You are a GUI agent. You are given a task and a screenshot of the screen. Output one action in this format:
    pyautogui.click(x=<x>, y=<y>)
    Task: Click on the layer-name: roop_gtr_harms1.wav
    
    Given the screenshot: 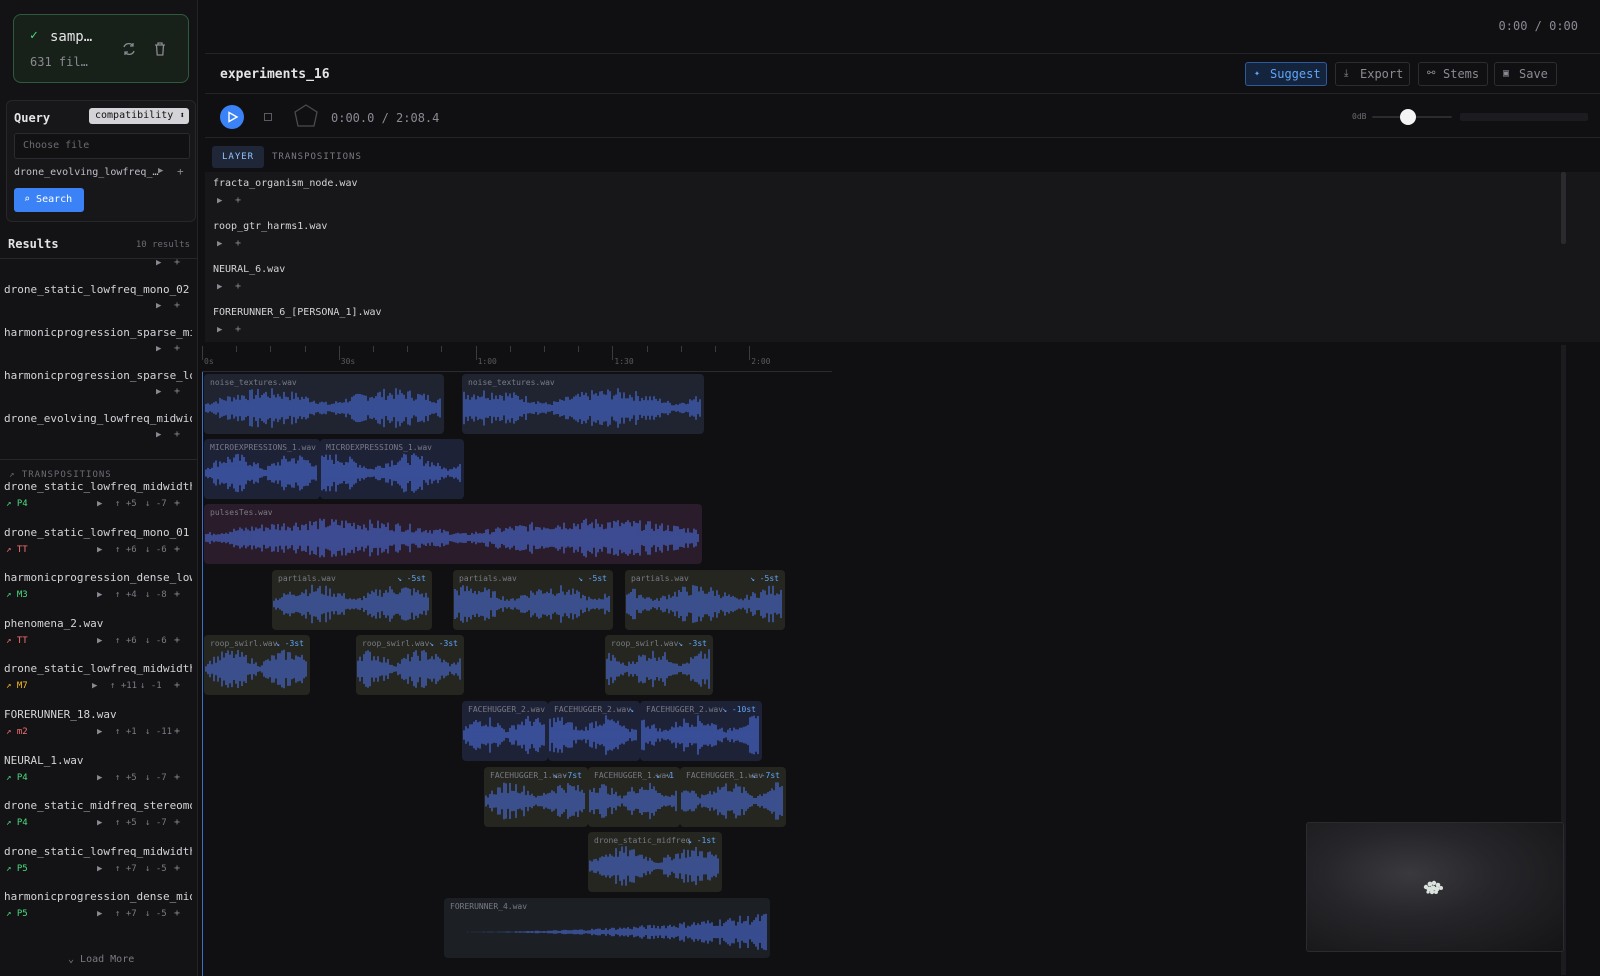 What is the action you would take?
    pyautogui.click(x=270, y=226)
    